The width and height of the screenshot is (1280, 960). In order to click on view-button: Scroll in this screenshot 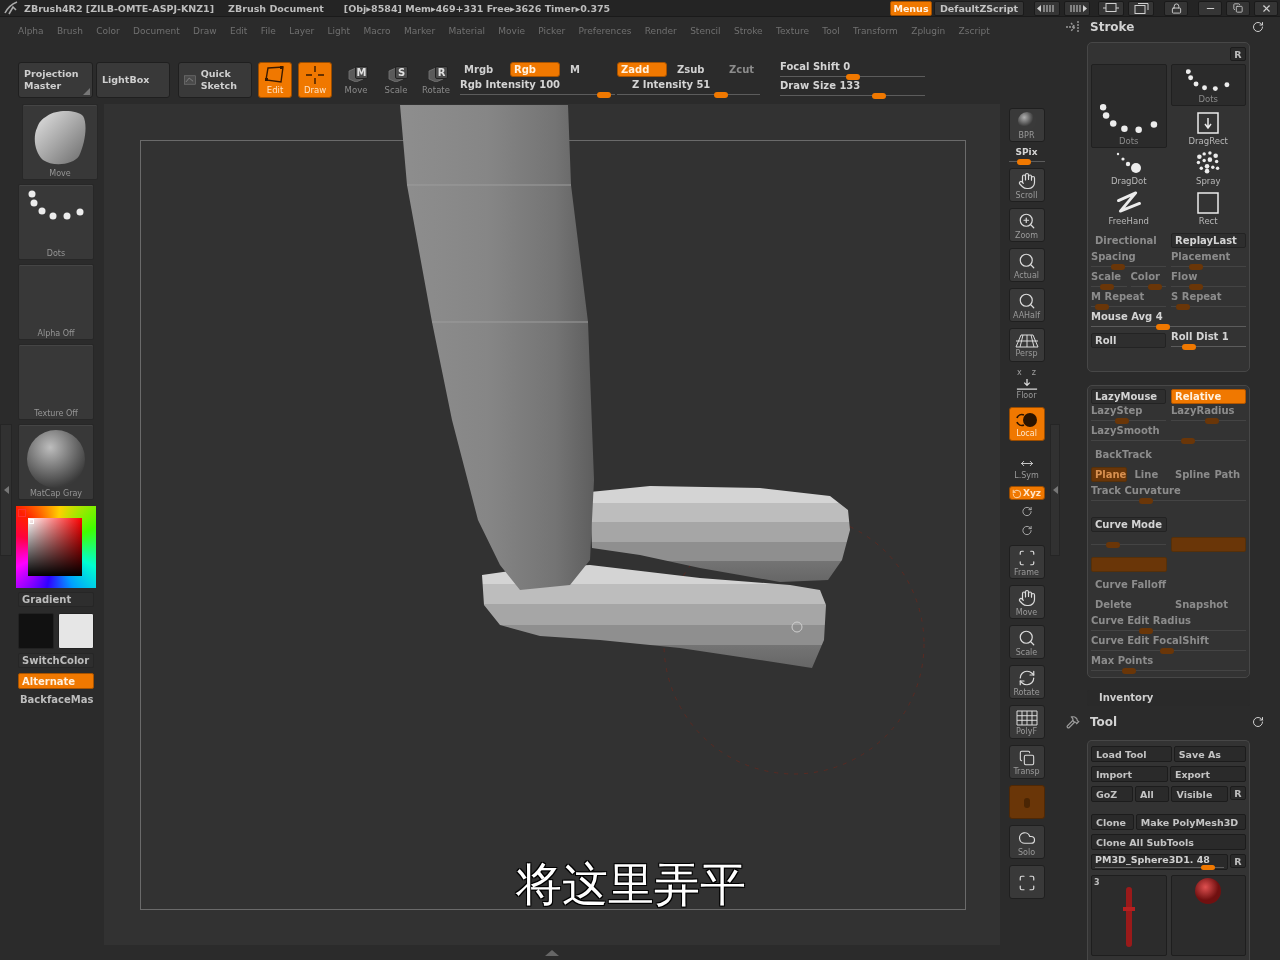, I will do `click(1026, 185)`.